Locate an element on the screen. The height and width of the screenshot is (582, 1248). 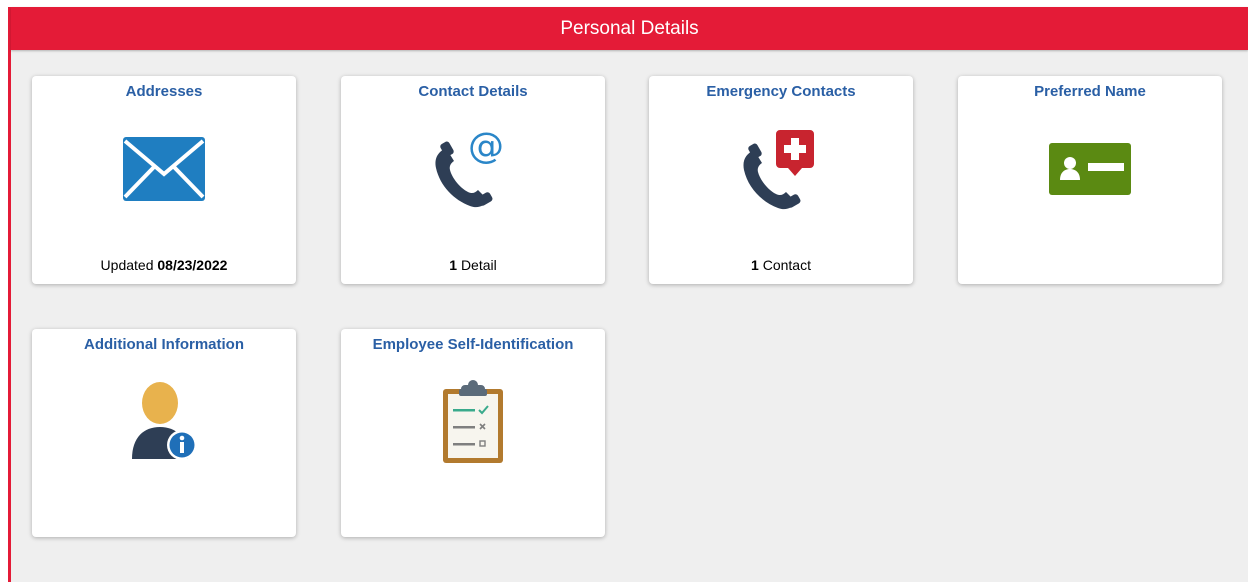
tile-footer: 1 Detail is located at coordinates (473, 265).